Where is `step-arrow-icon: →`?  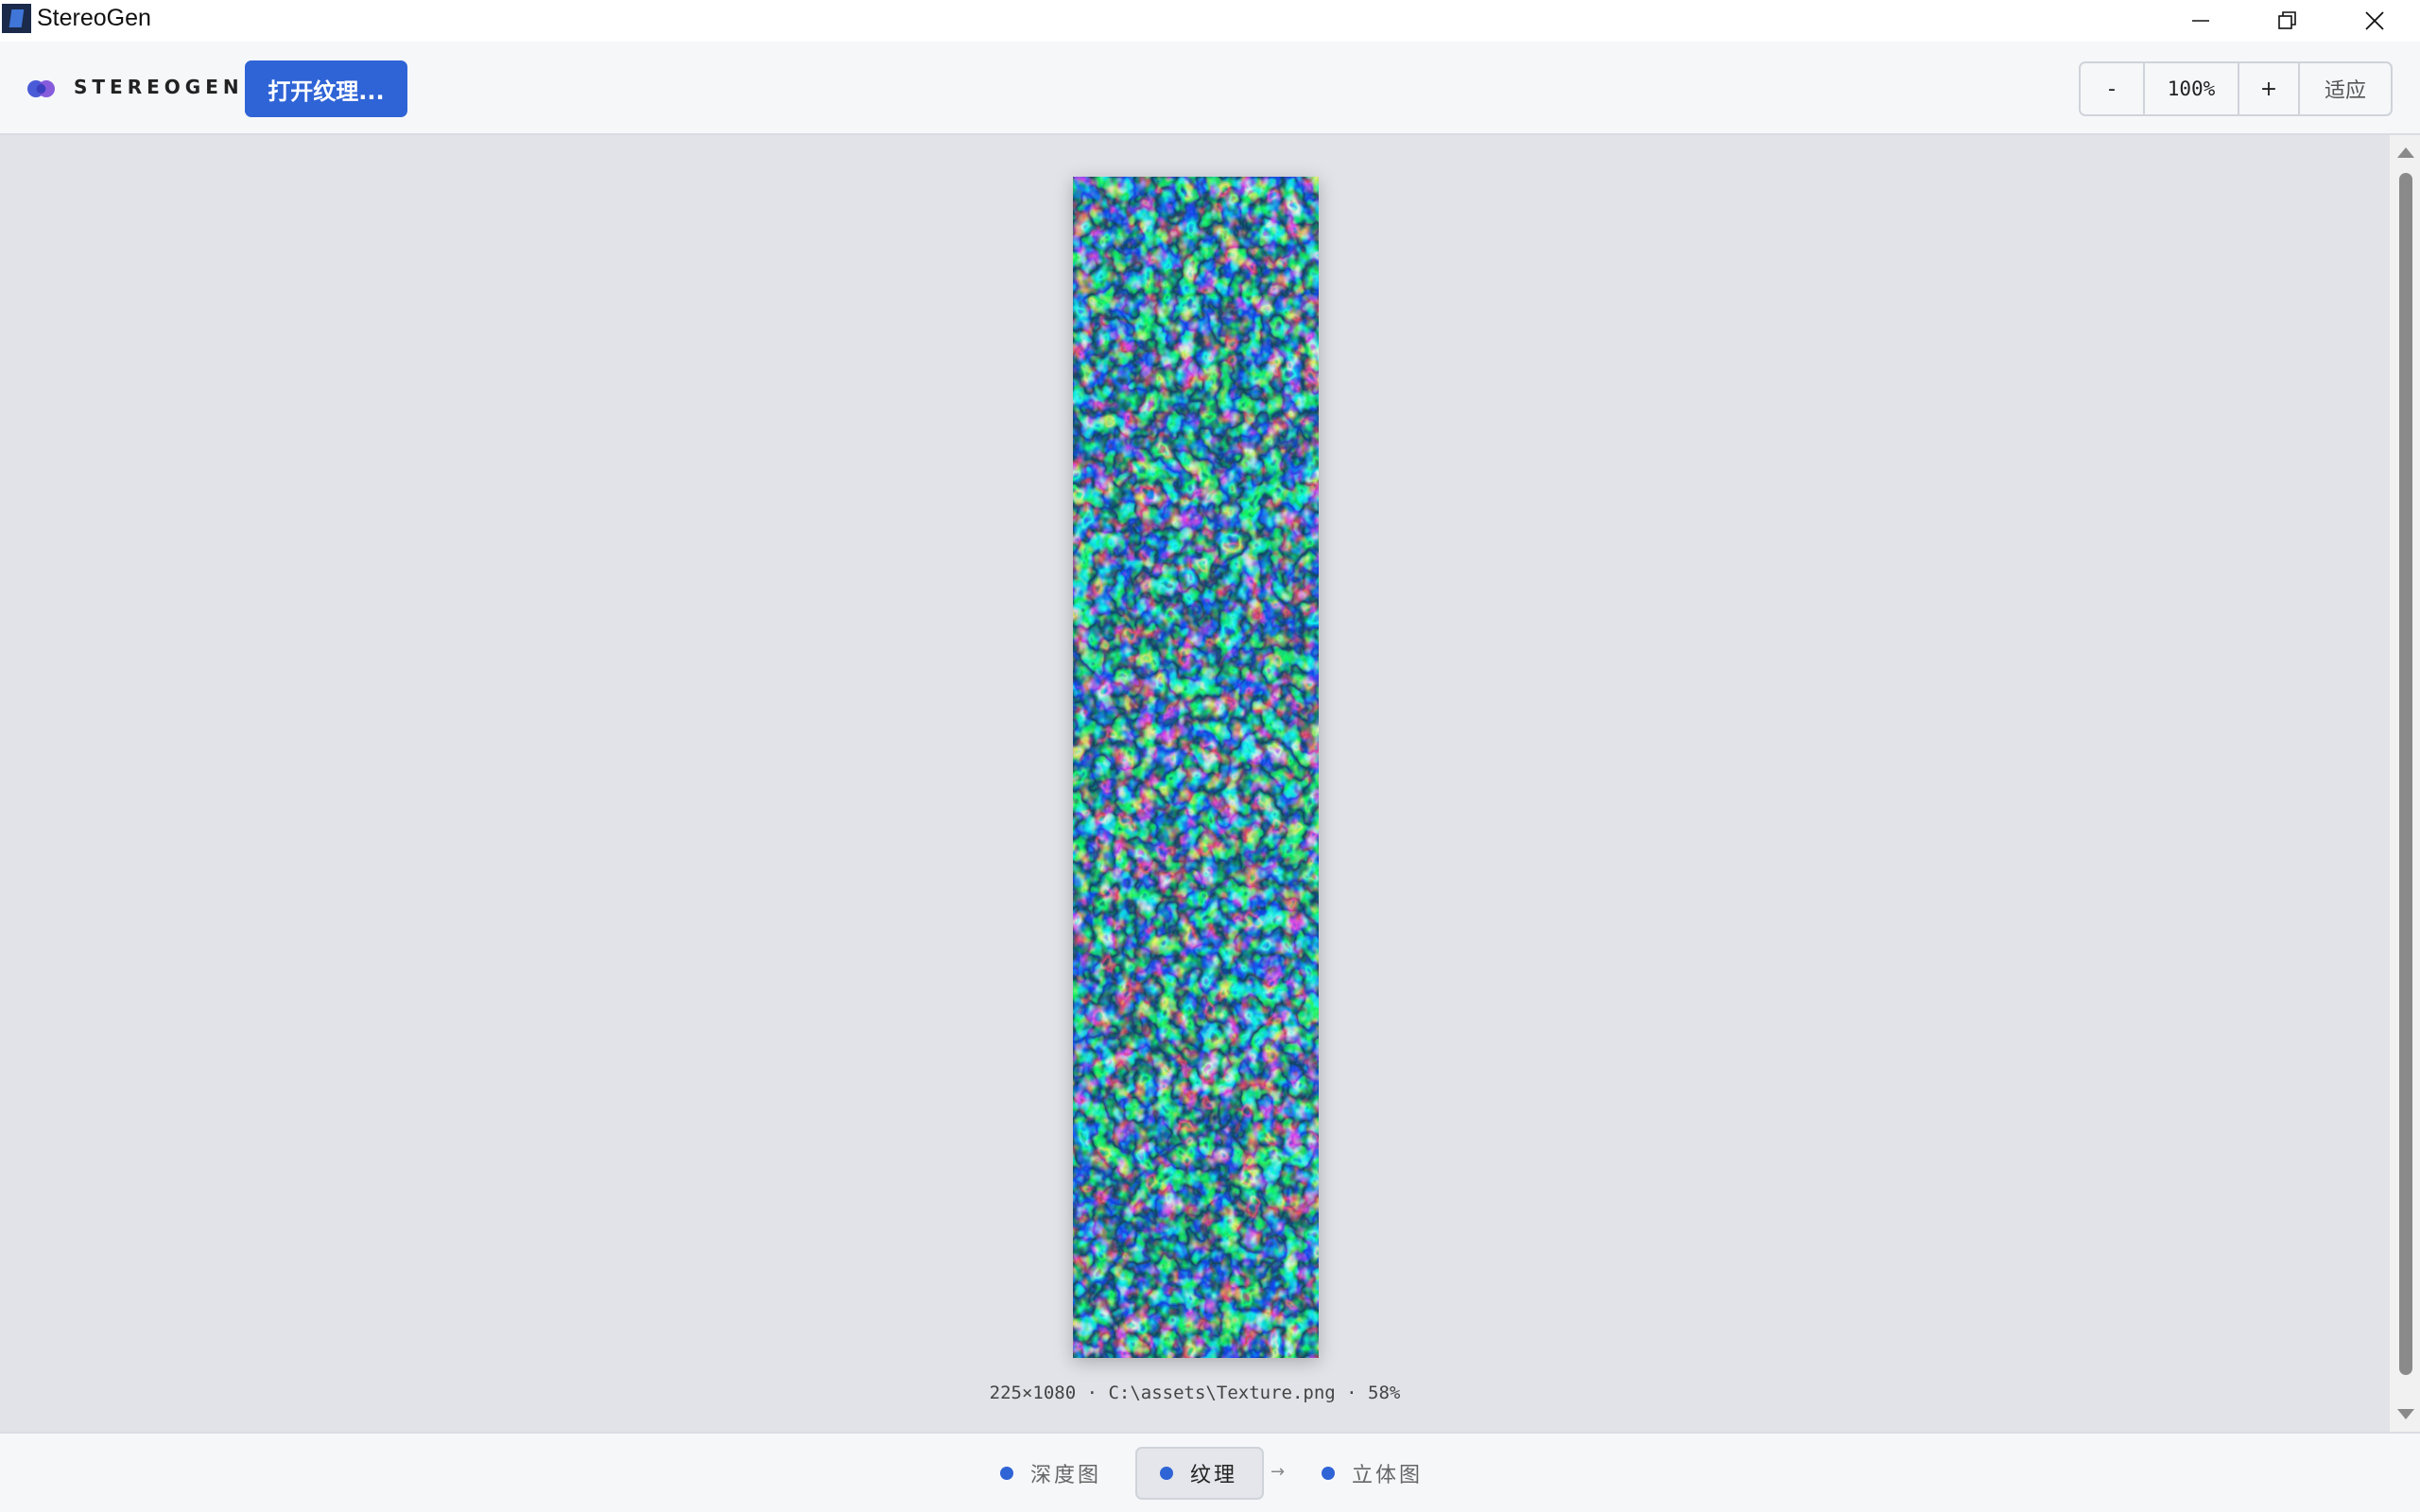 step-arrow-icon: → is located at coordinates (1278, 1472).